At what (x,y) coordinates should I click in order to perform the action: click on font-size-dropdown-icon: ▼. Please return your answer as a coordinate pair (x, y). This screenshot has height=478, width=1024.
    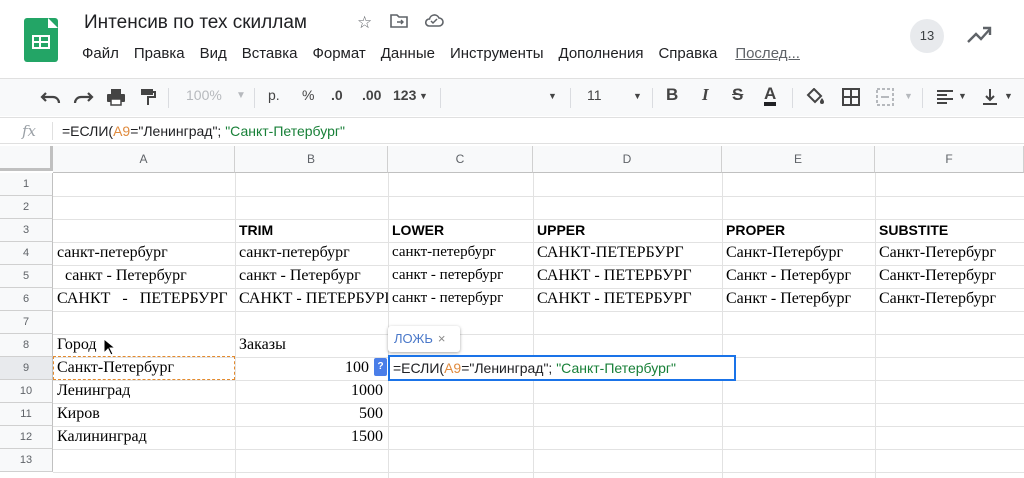
    Looking at the image, I should click on (637, 96).